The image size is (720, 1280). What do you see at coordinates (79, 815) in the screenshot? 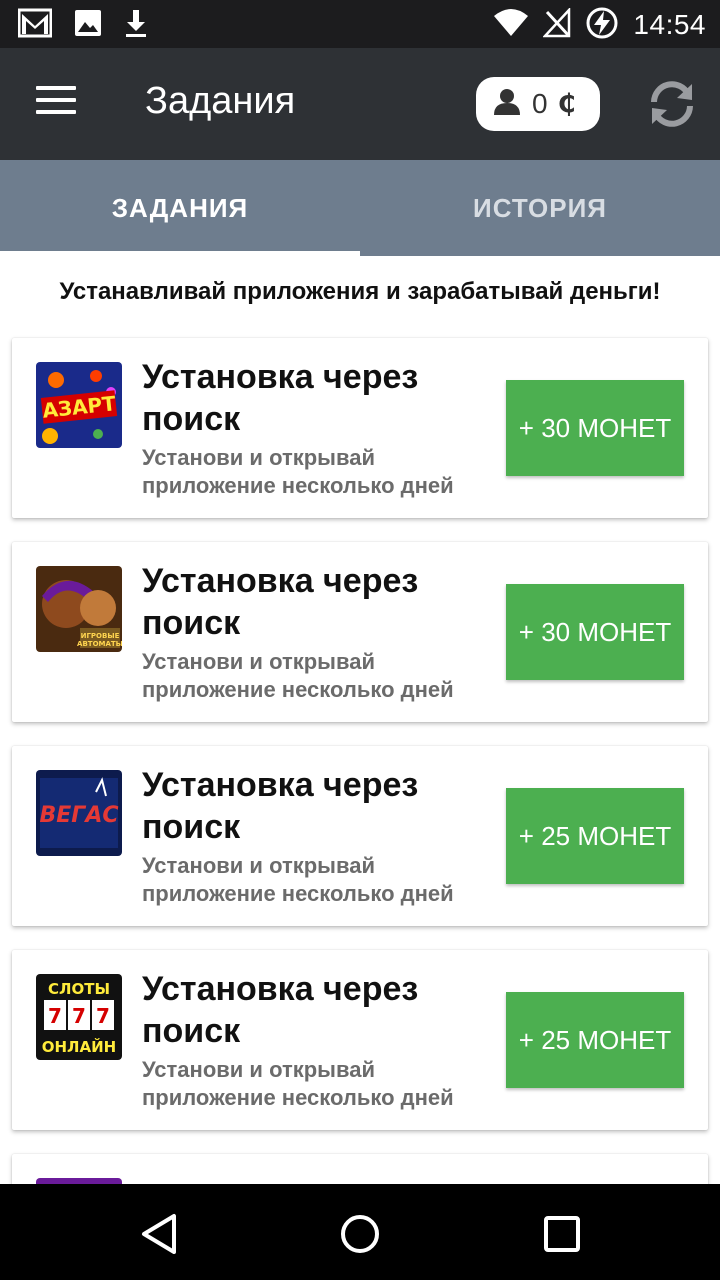
I see `svg-text: ВЕГАС` at bounding box center [79, 815].